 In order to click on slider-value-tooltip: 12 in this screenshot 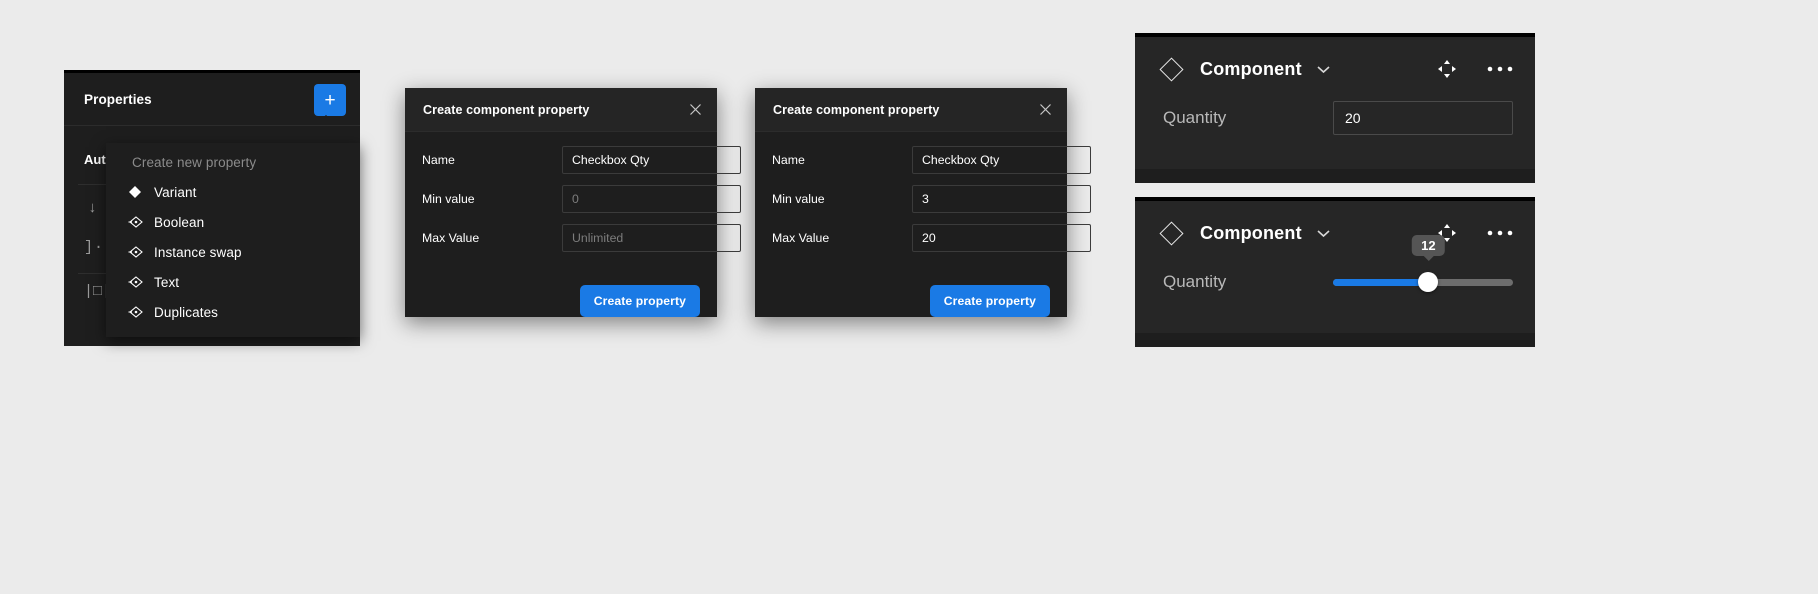, I will do `click(1428, 245)`.